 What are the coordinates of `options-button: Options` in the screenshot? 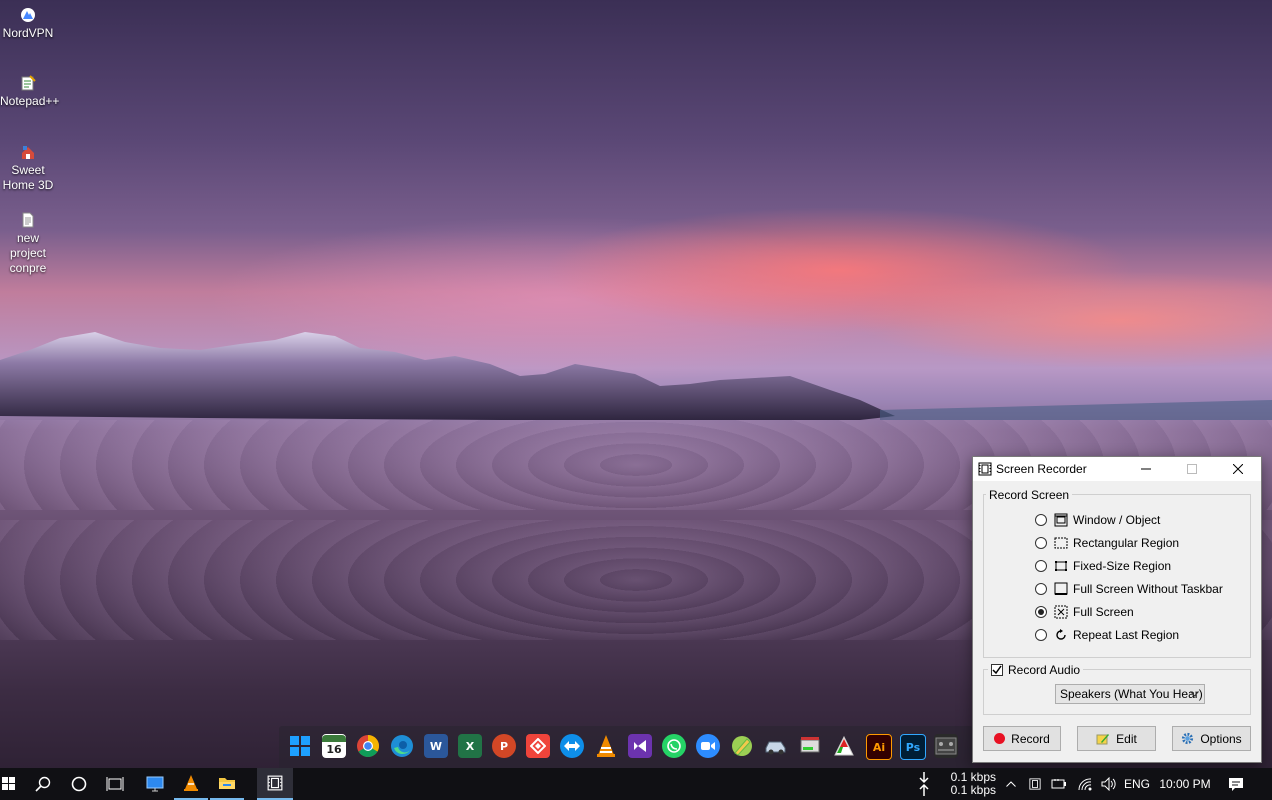 It's located at (1211, 738).